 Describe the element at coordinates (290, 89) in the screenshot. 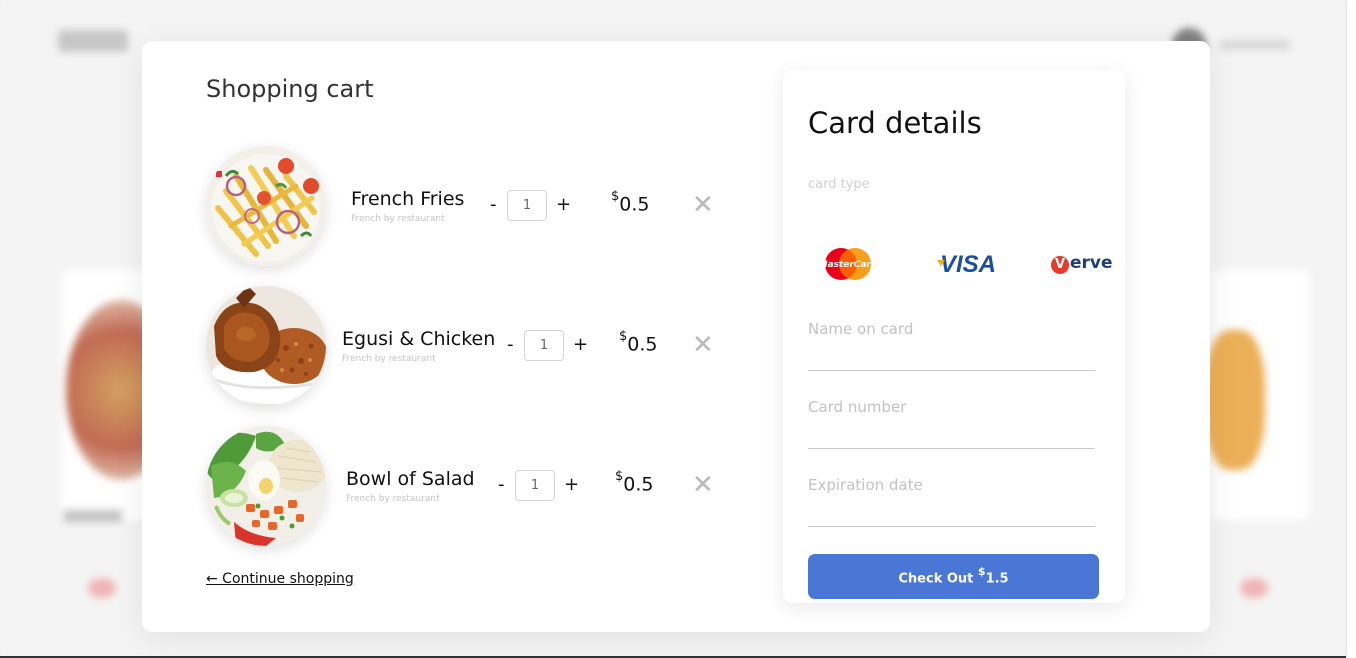

I see `cart-title: Shopping cart` at that location.